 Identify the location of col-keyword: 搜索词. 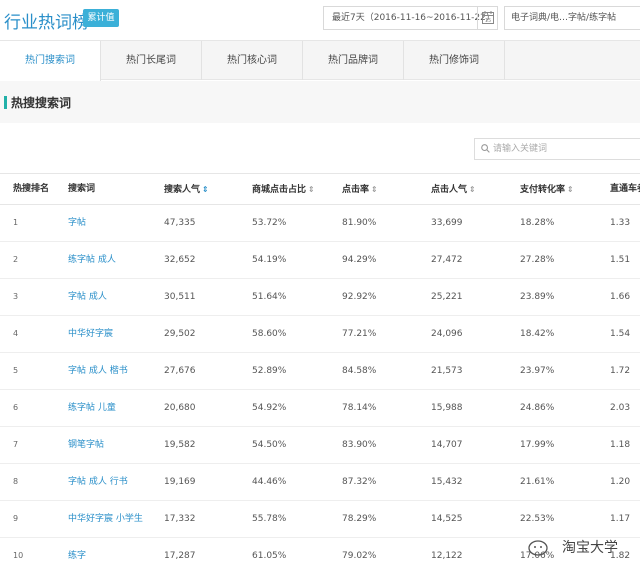
(82, 189).